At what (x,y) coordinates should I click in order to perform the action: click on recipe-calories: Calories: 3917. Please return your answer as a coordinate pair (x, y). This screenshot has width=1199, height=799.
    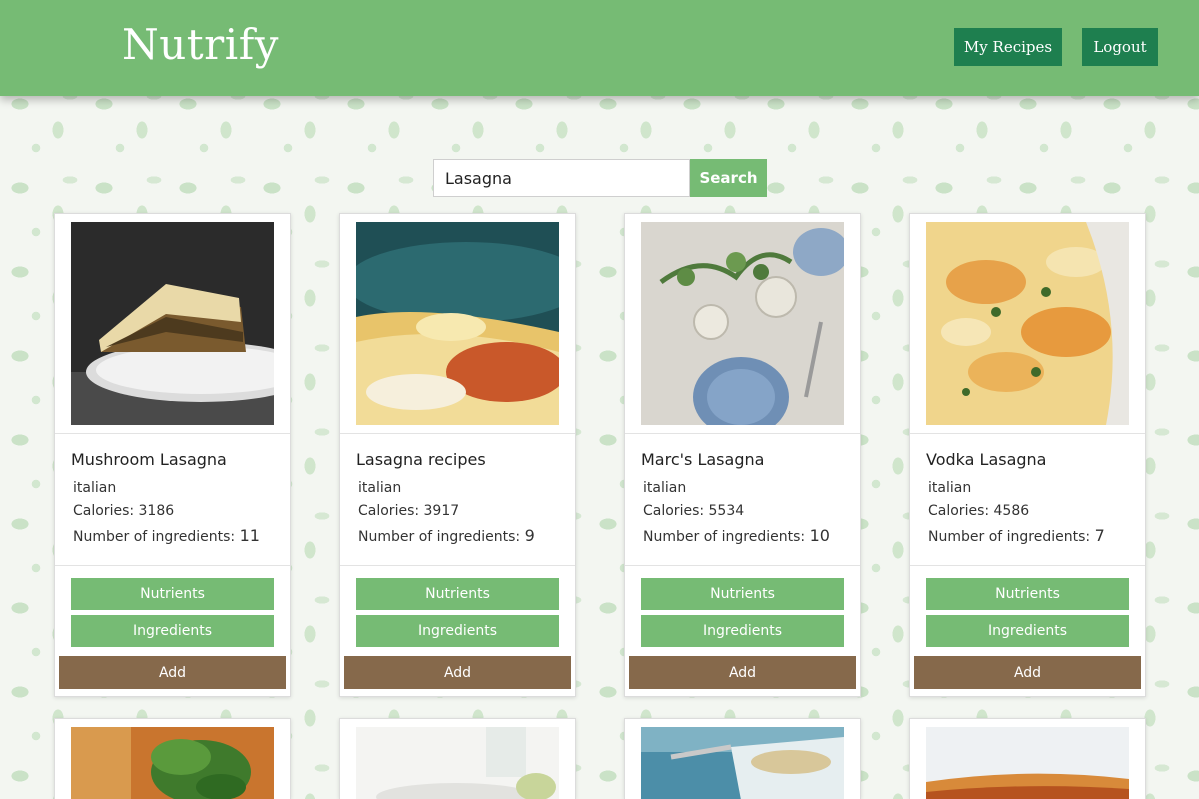
    Looking at the image, I should click on (409, 511).